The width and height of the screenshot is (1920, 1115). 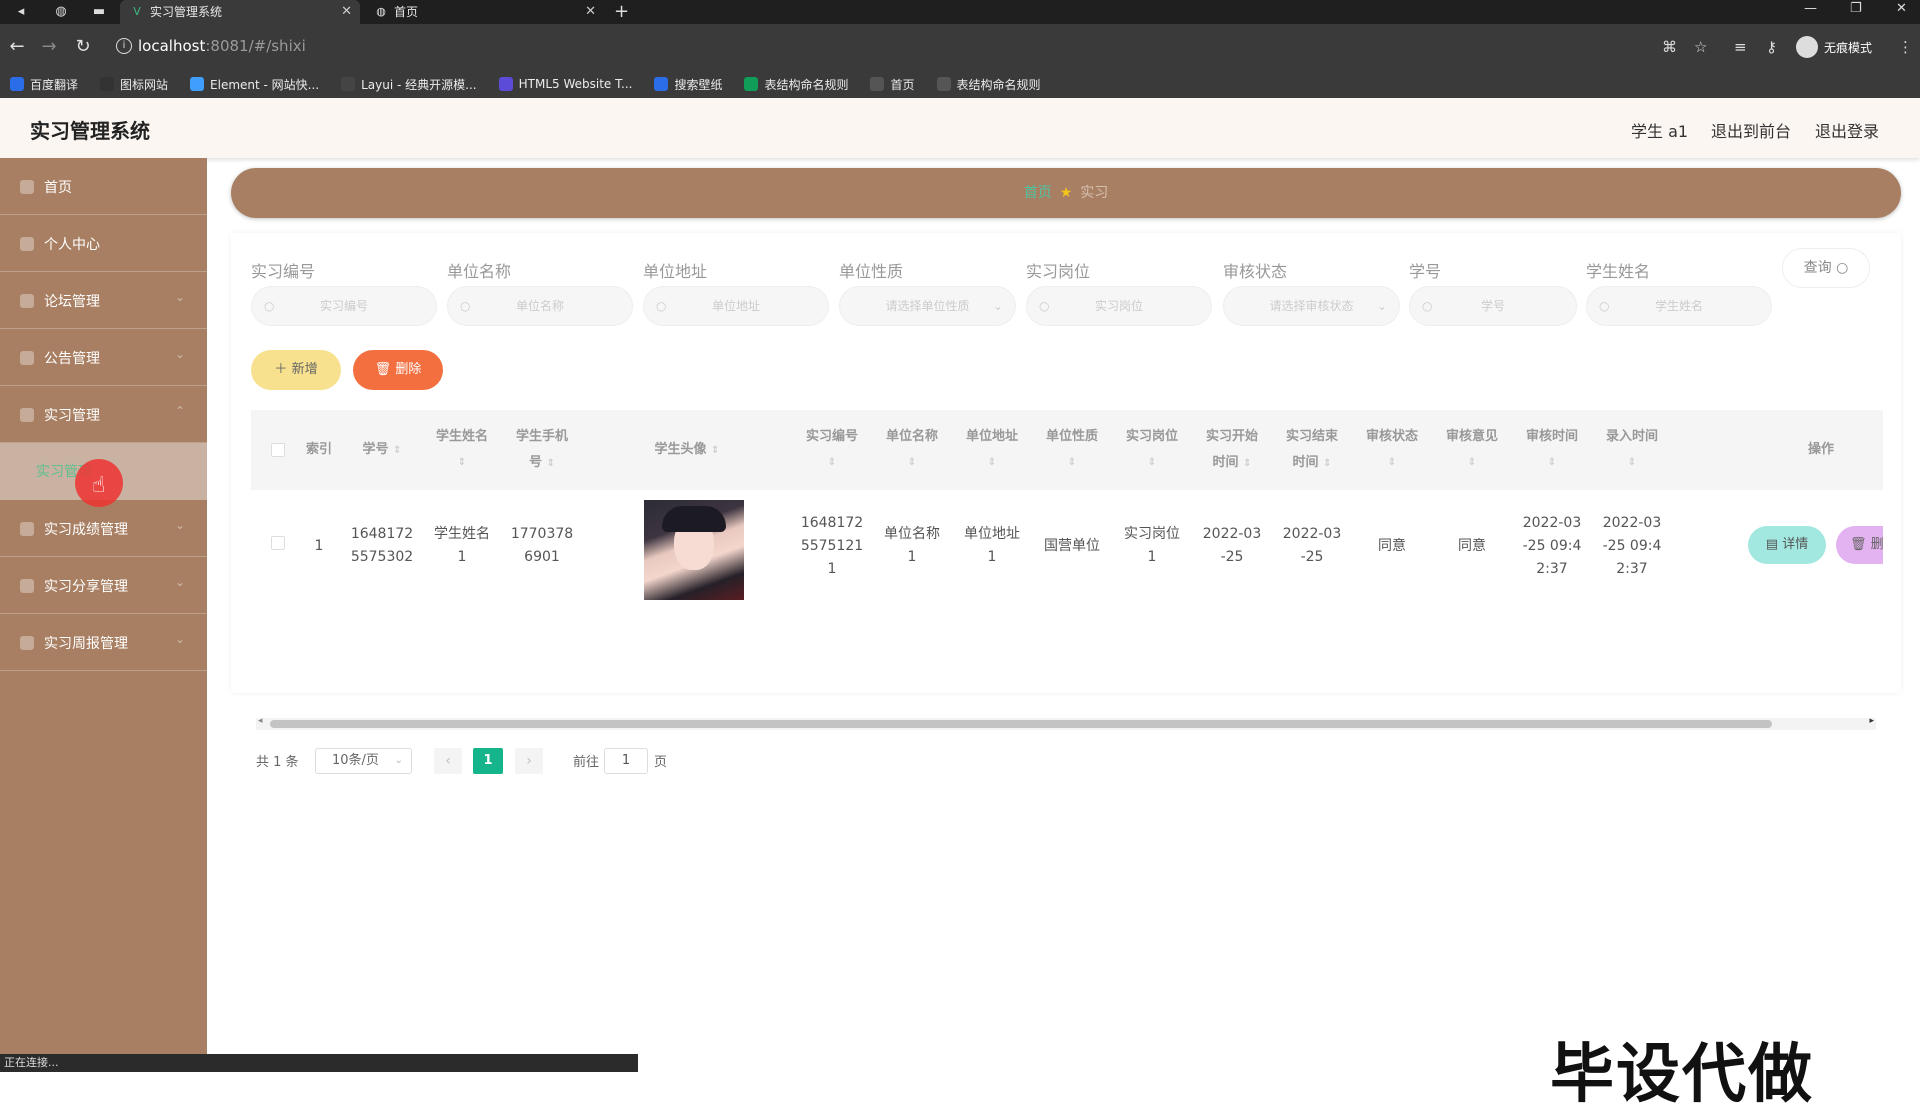 I want to click on page-size-select: 10条/页 ⌄, so click(x=363, y=761).